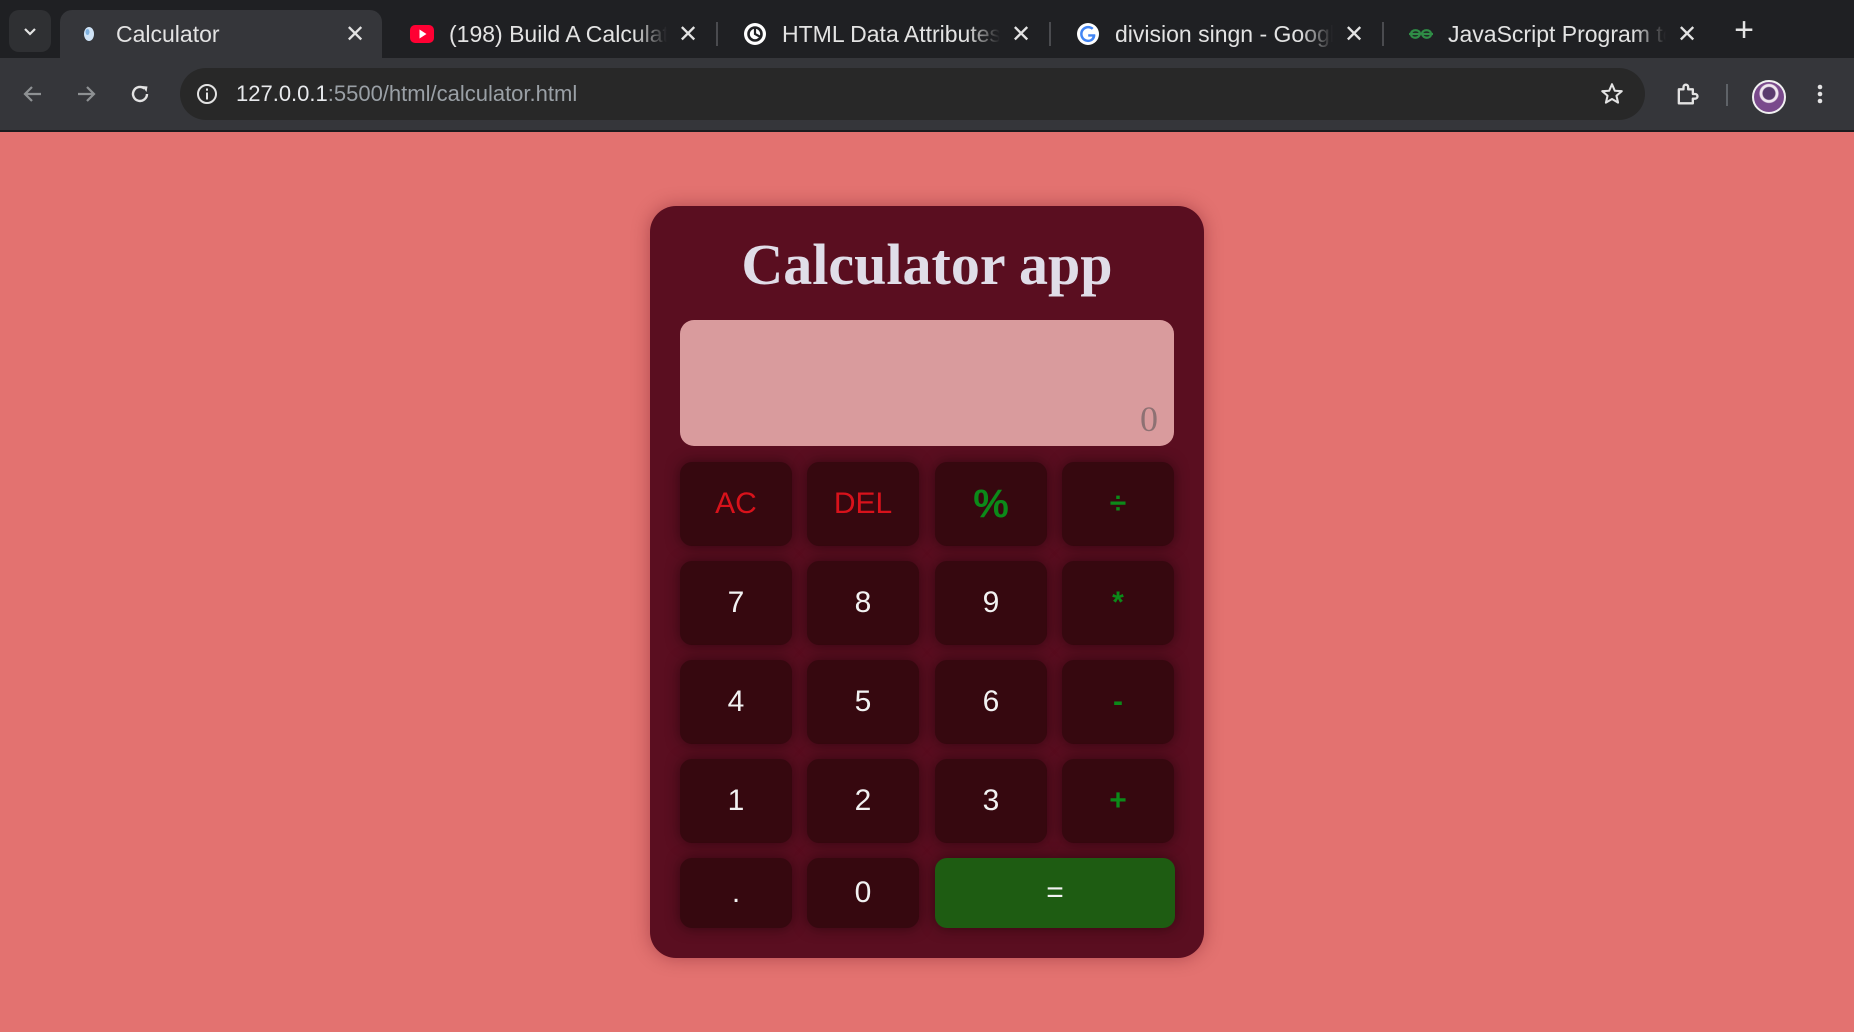 The width and height of the screenshot is (1854, 1032). Describe the element at coordinates (1612, 94) in the screenshot. I see `bookmark-star-icon` at that location.